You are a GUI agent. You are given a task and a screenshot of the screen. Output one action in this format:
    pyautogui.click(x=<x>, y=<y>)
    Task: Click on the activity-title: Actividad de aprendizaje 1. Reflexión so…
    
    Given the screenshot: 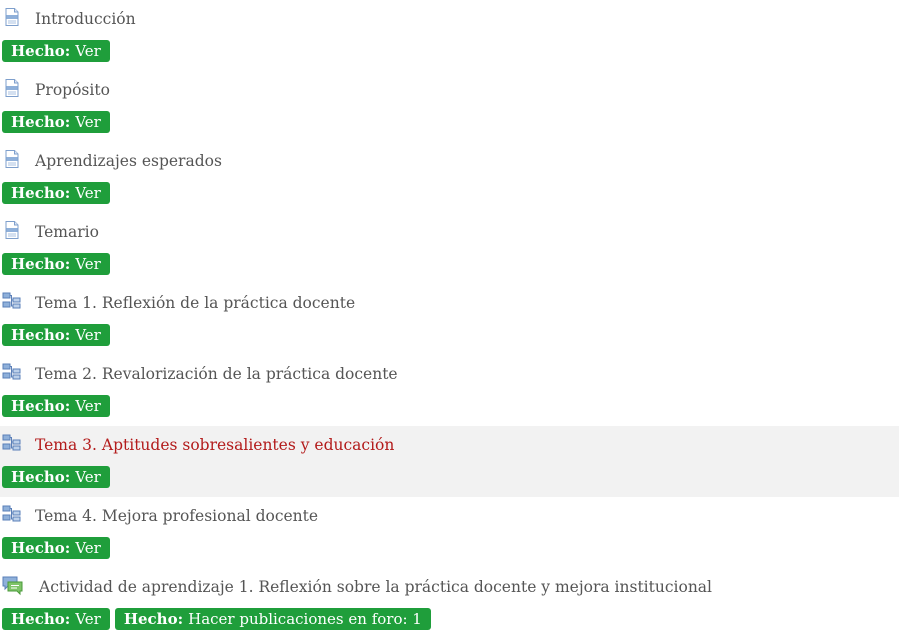 What is the action you would take?
    pyautogui.click(x=375, y=587)
    